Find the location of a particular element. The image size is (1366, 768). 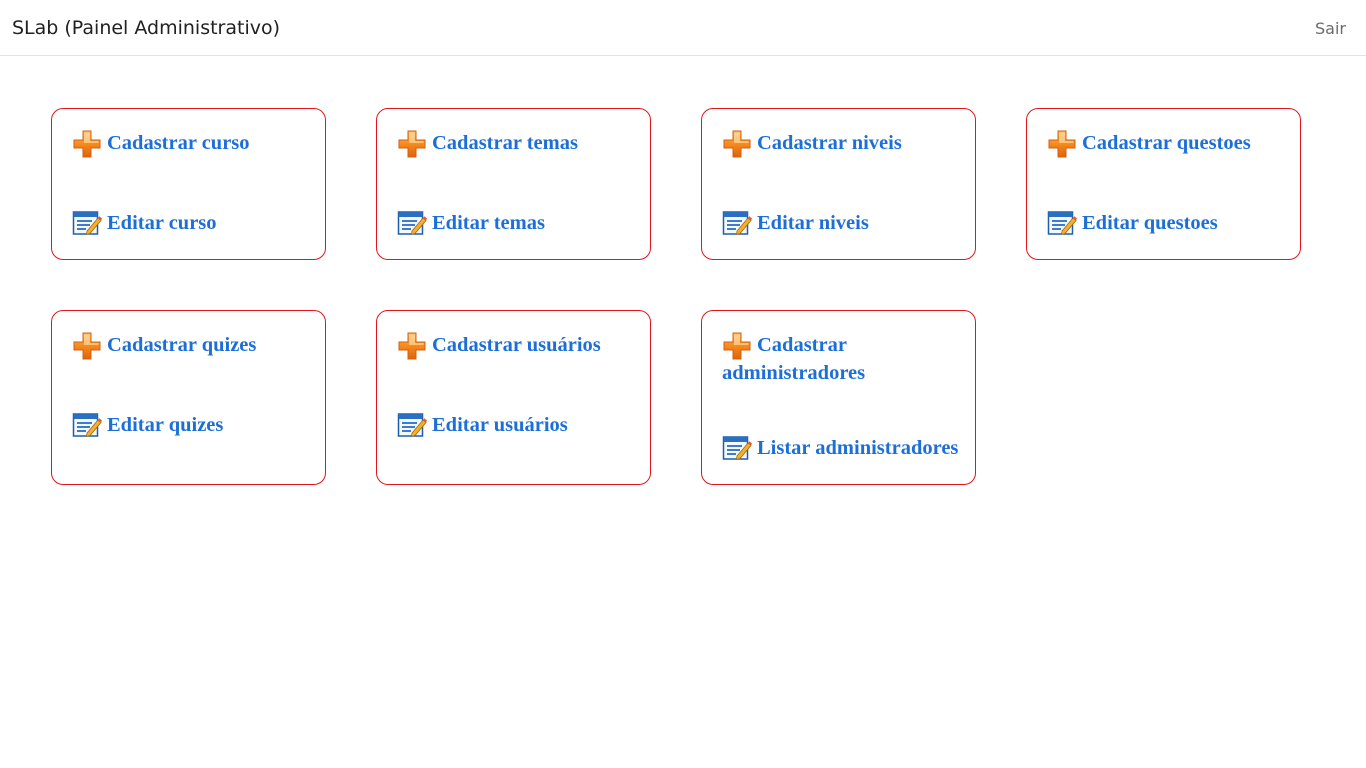

add-questoes-link: Cadastrar questoes is located at coordinates (1167, 143).